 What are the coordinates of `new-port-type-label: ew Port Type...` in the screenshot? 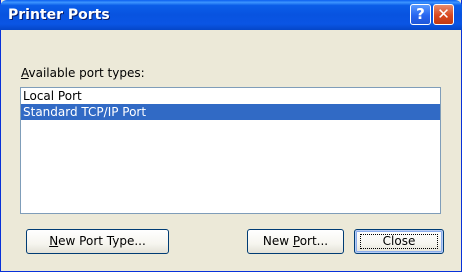 It's located at (102, 241).